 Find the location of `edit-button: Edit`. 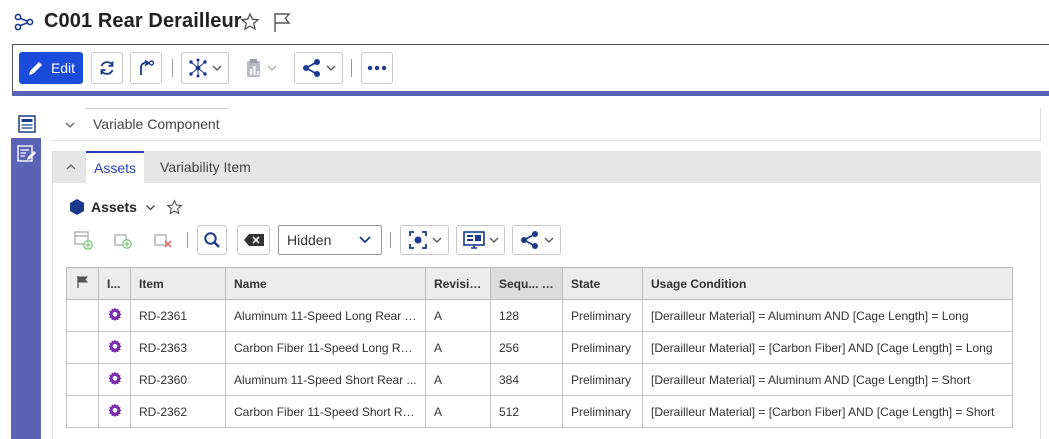

edit-button: Edit is located at coordinates (51, 68).